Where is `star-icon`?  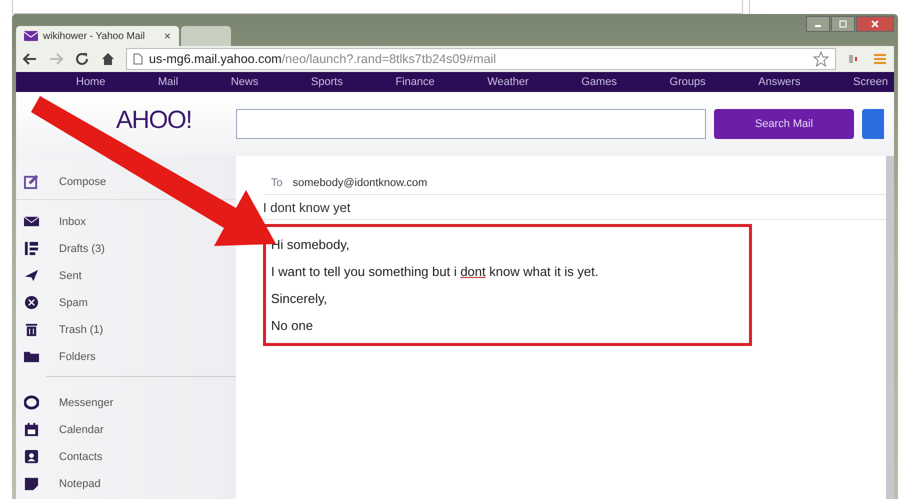 star-icon is located at coordinates (821, 59).